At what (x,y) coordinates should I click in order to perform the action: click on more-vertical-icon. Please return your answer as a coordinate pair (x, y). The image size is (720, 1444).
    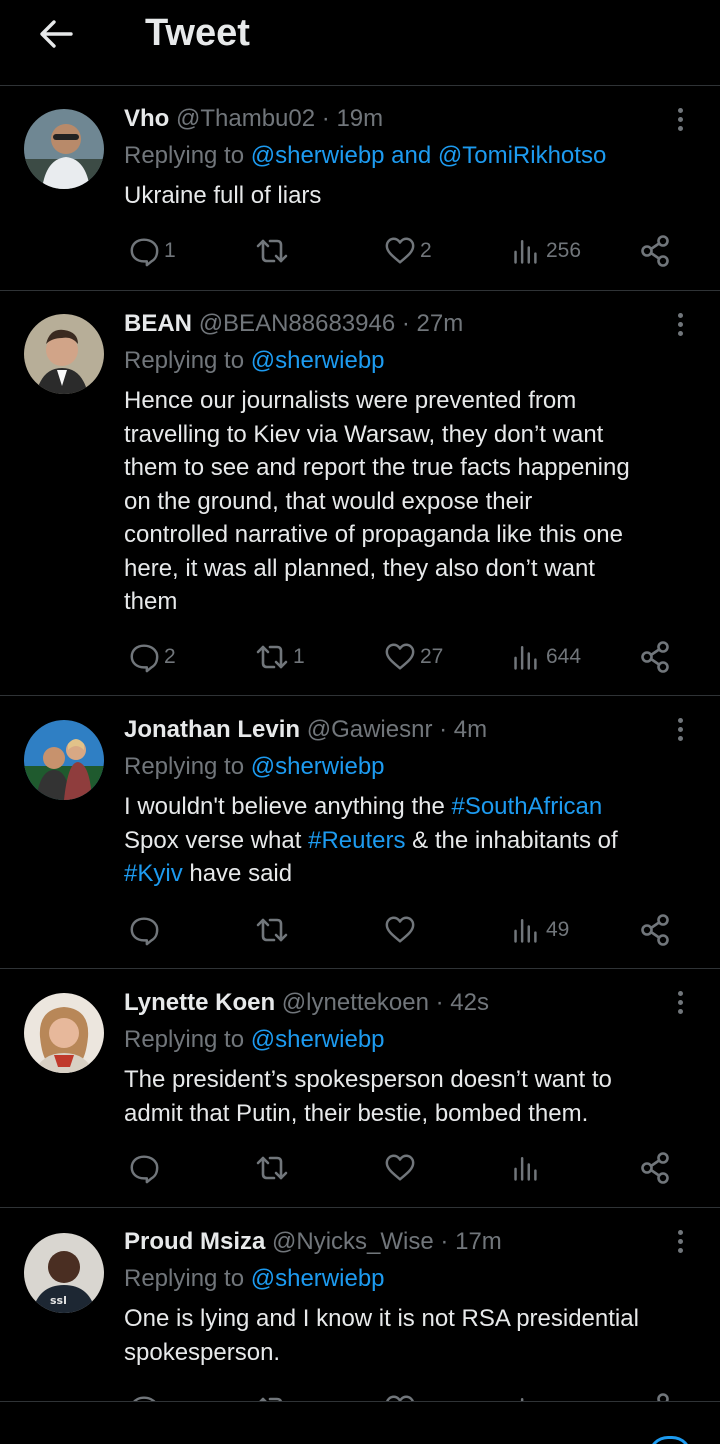
    Looking at the image, I should click on (680, 315).